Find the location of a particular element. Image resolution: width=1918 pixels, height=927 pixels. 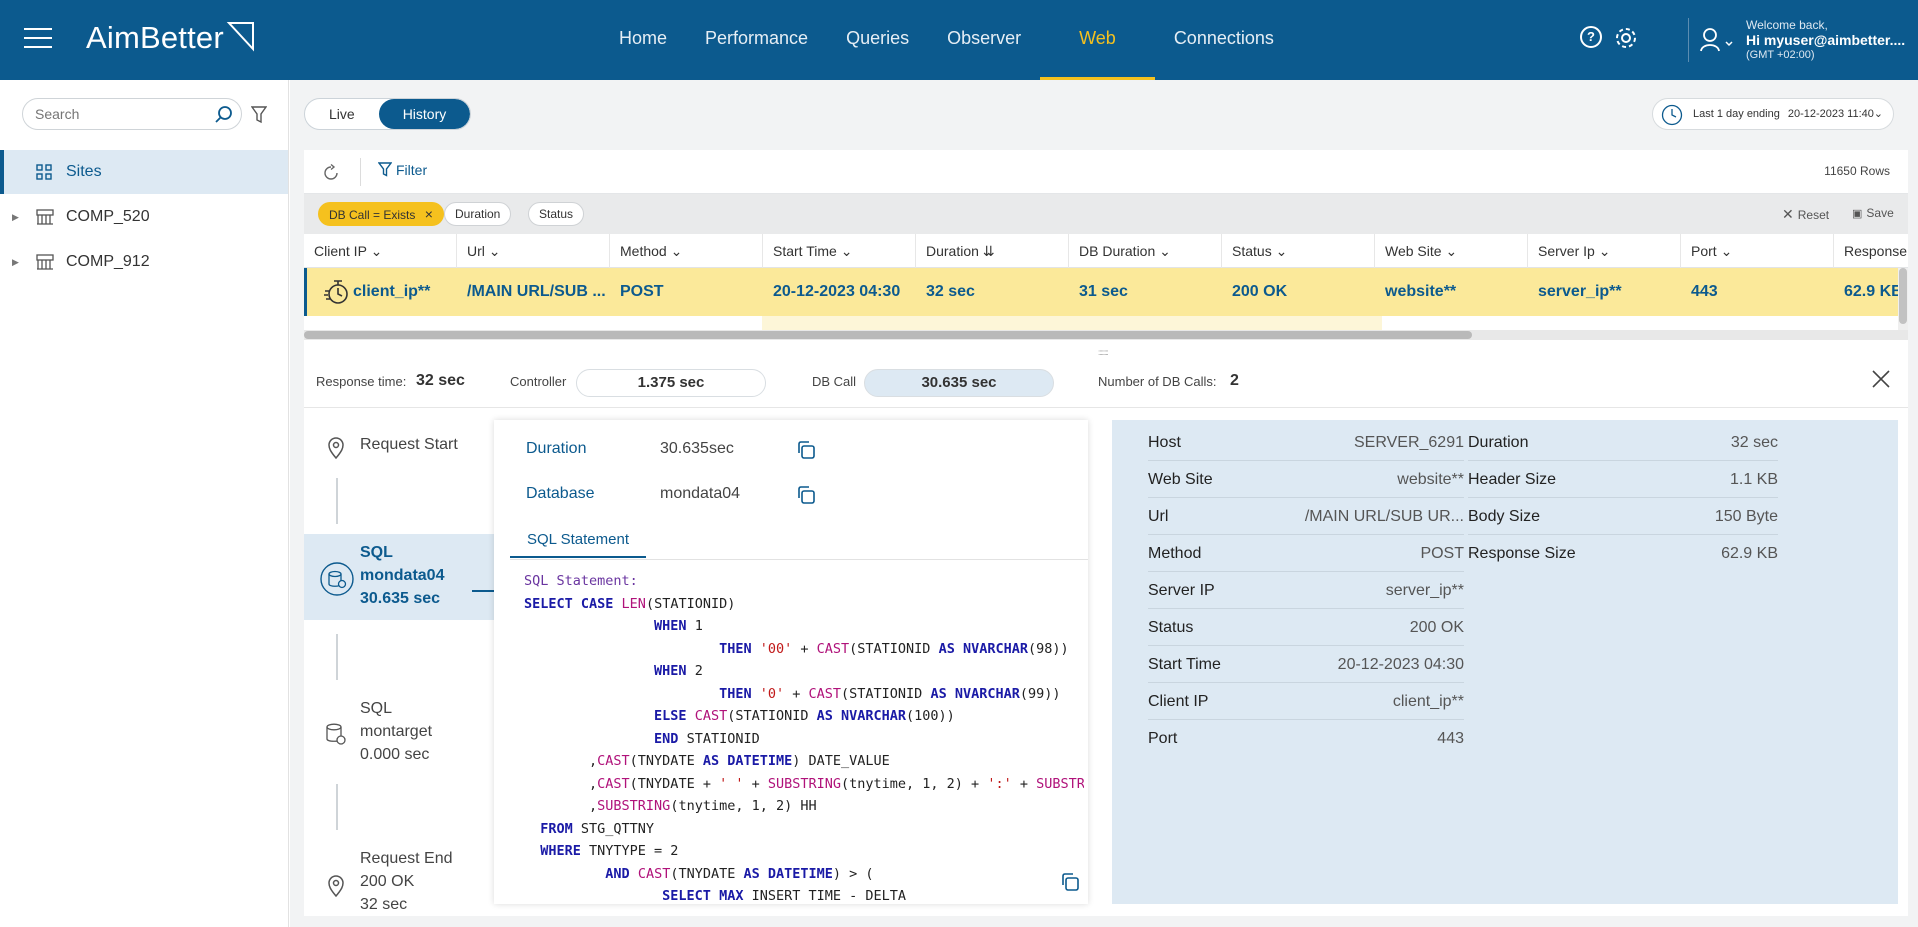

column-header-duration: Duration ⇊ is located at coordinates (992, 251).